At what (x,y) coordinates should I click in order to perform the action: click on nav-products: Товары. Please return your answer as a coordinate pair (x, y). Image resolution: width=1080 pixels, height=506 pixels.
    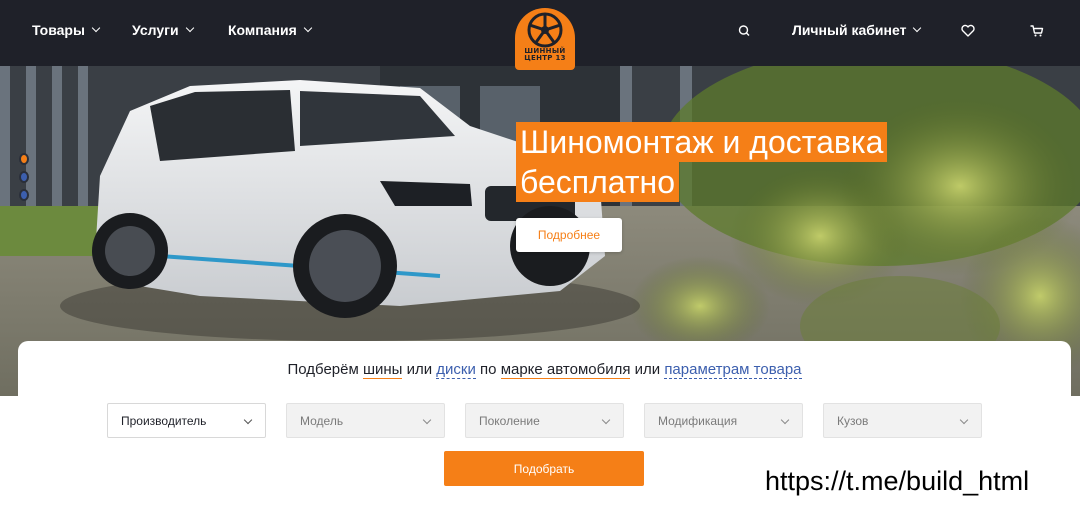
    Looking at the image, I should click on (66, 30).